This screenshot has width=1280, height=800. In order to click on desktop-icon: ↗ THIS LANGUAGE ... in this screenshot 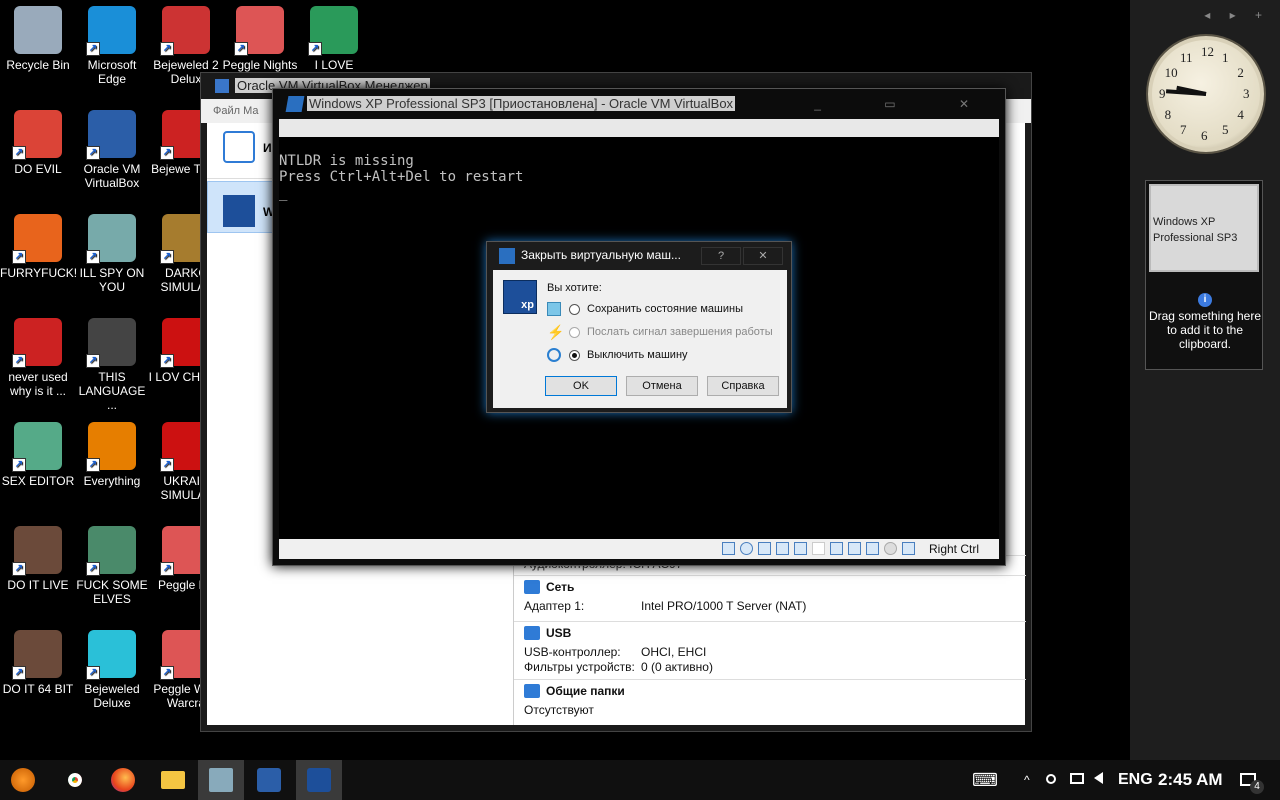, I will do `click(112, 362)`.